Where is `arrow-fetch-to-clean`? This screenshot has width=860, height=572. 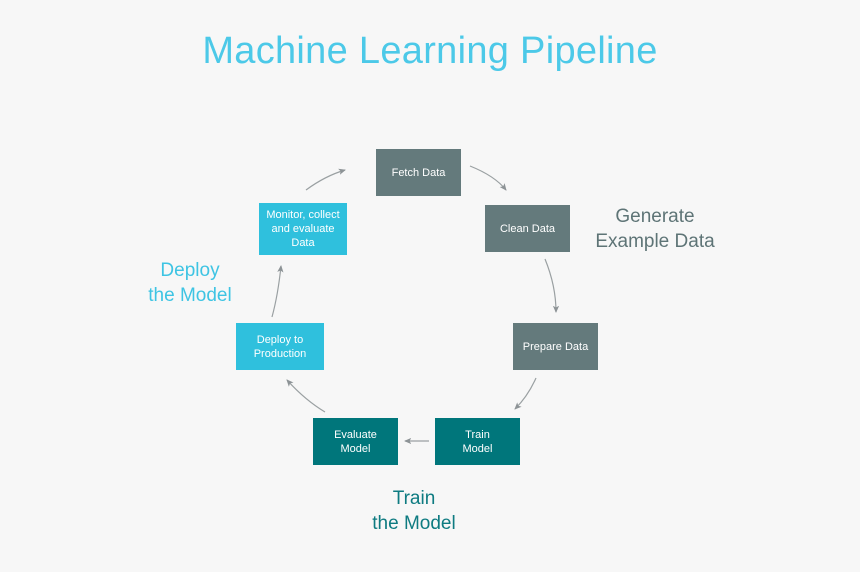 arrow-fetch-to-clean is located at coordinates (488, 178).